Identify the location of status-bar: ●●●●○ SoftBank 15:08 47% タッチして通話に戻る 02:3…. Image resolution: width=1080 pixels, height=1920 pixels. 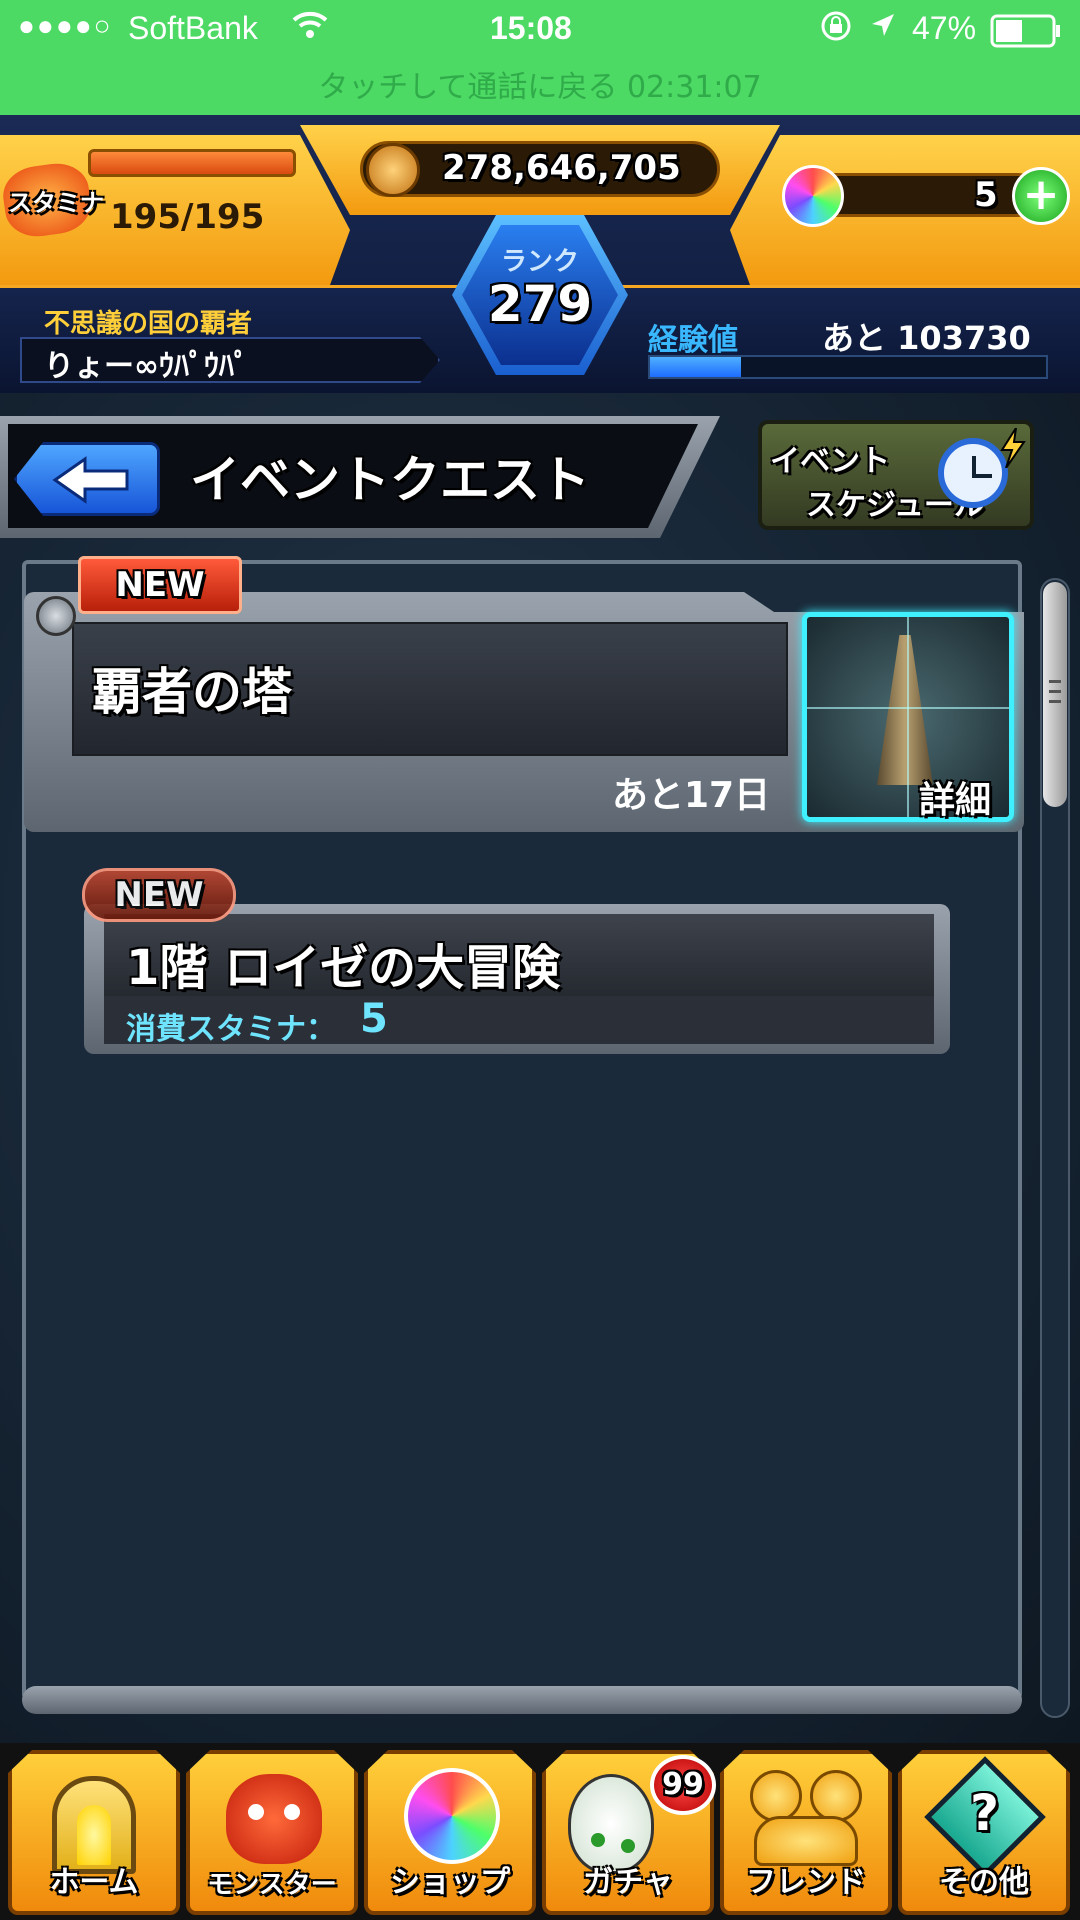
(540, 57).